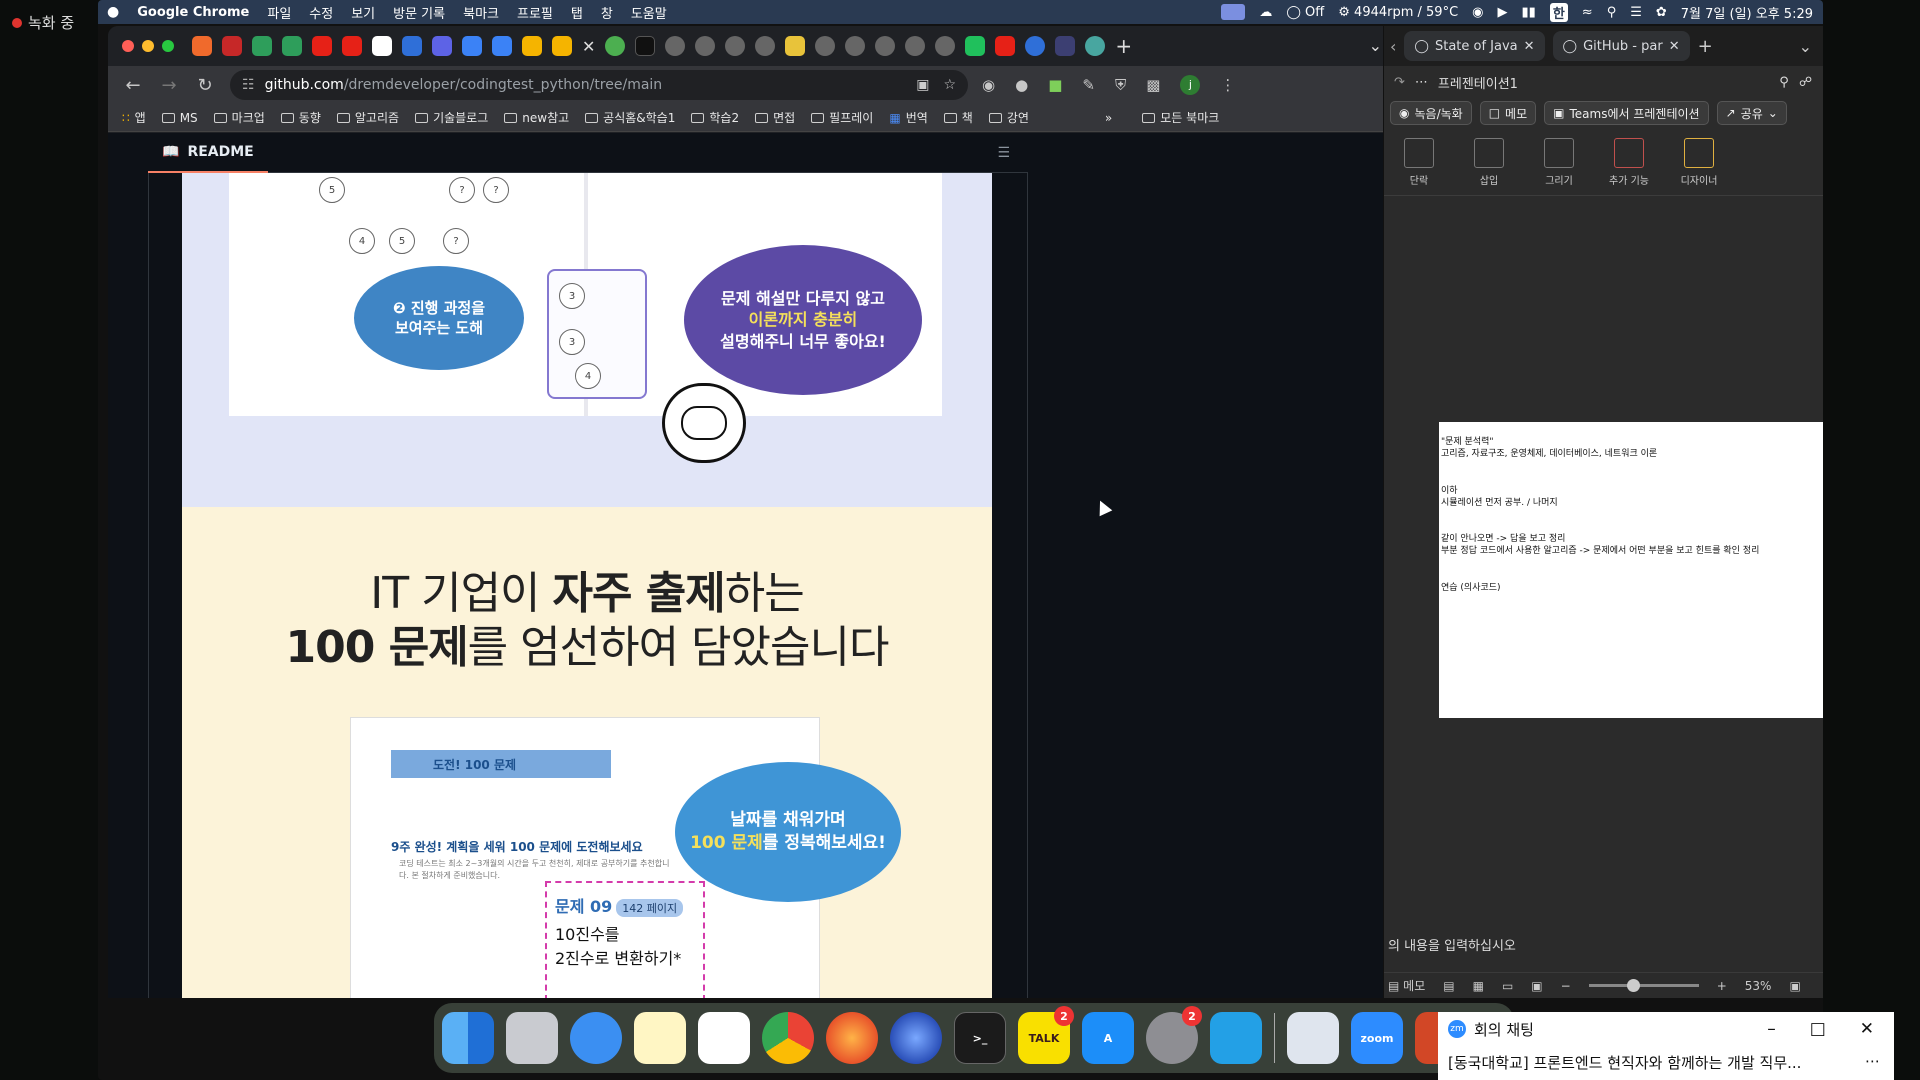  What do you see at coordinates (1227, 85) in the screenshot?
I see `chrome-menu-icon: ⋮` at bounding box center [1227, 85].